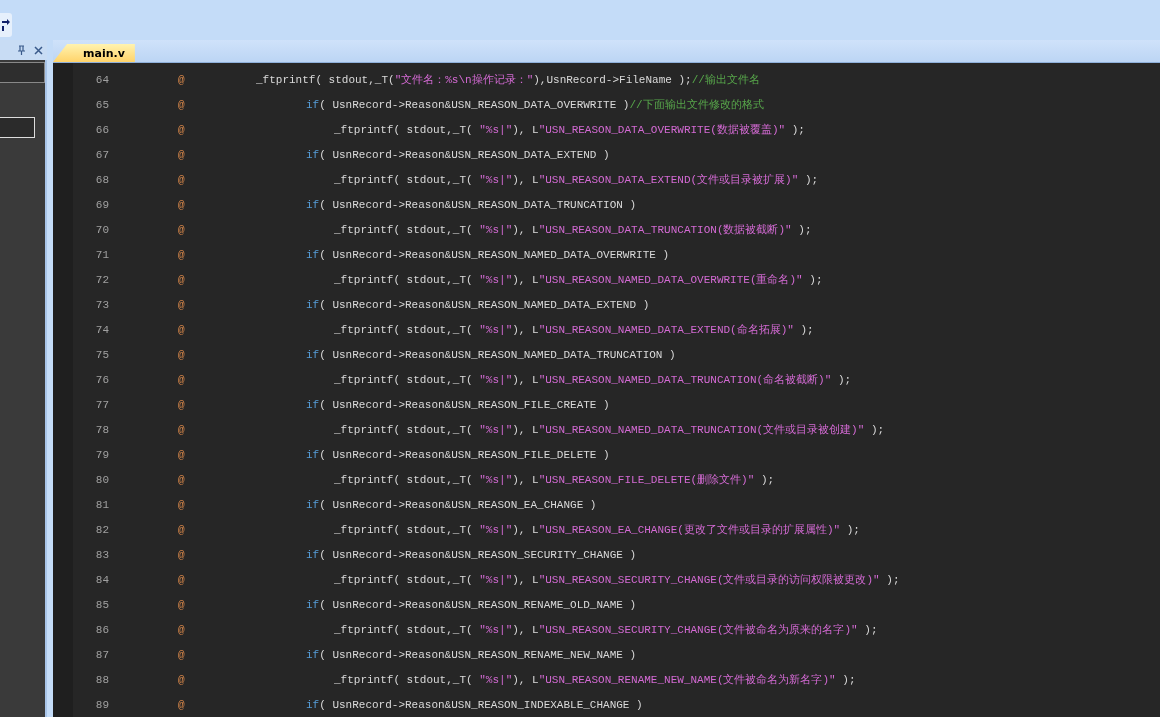 The width and height of the screenshot is (1160, 717). Describe the element at coordinates (101, 229) in the screenshot. I see `line-number: 70` at that location.